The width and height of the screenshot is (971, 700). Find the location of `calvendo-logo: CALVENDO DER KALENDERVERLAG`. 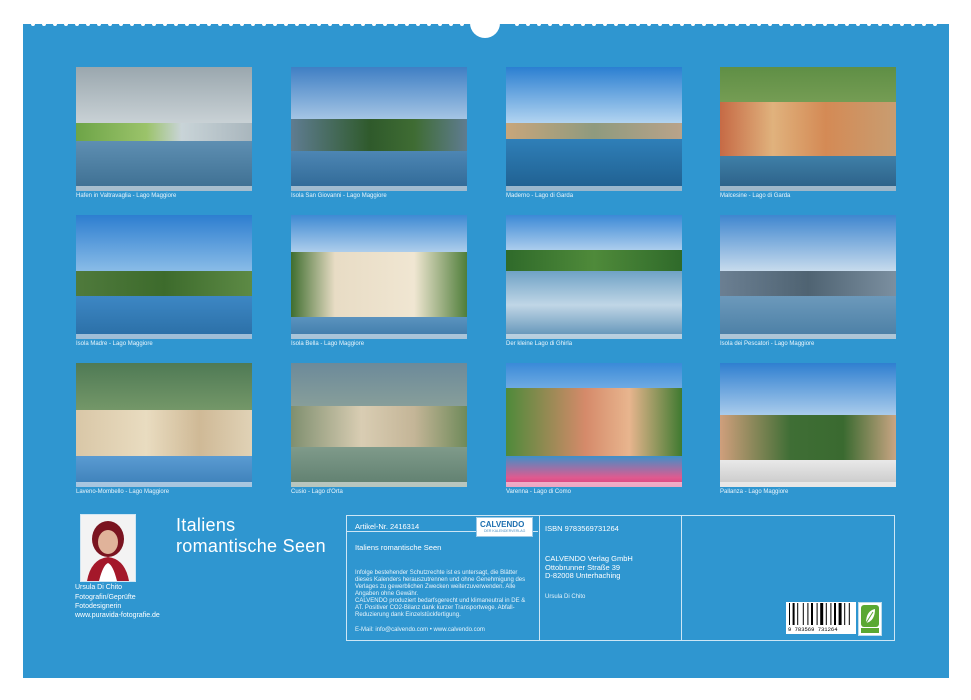

calvendo-logo: CALVENDO DER KALENDERVERLAG is located at coordinates (504, 527).